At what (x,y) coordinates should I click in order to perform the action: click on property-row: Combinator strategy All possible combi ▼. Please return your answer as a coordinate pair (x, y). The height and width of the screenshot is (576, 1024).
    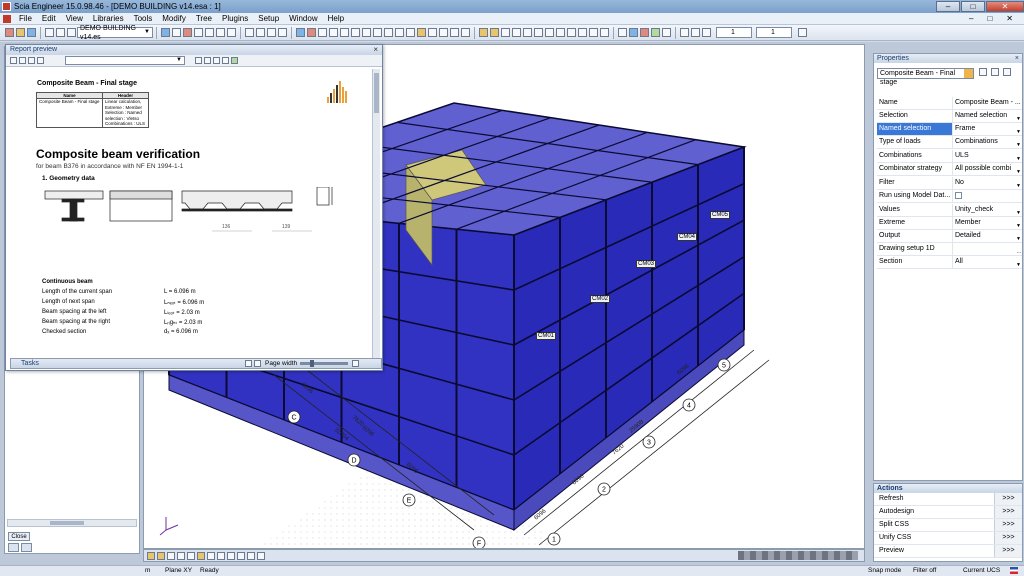
    Looking at the image, I should click on (949, 169).